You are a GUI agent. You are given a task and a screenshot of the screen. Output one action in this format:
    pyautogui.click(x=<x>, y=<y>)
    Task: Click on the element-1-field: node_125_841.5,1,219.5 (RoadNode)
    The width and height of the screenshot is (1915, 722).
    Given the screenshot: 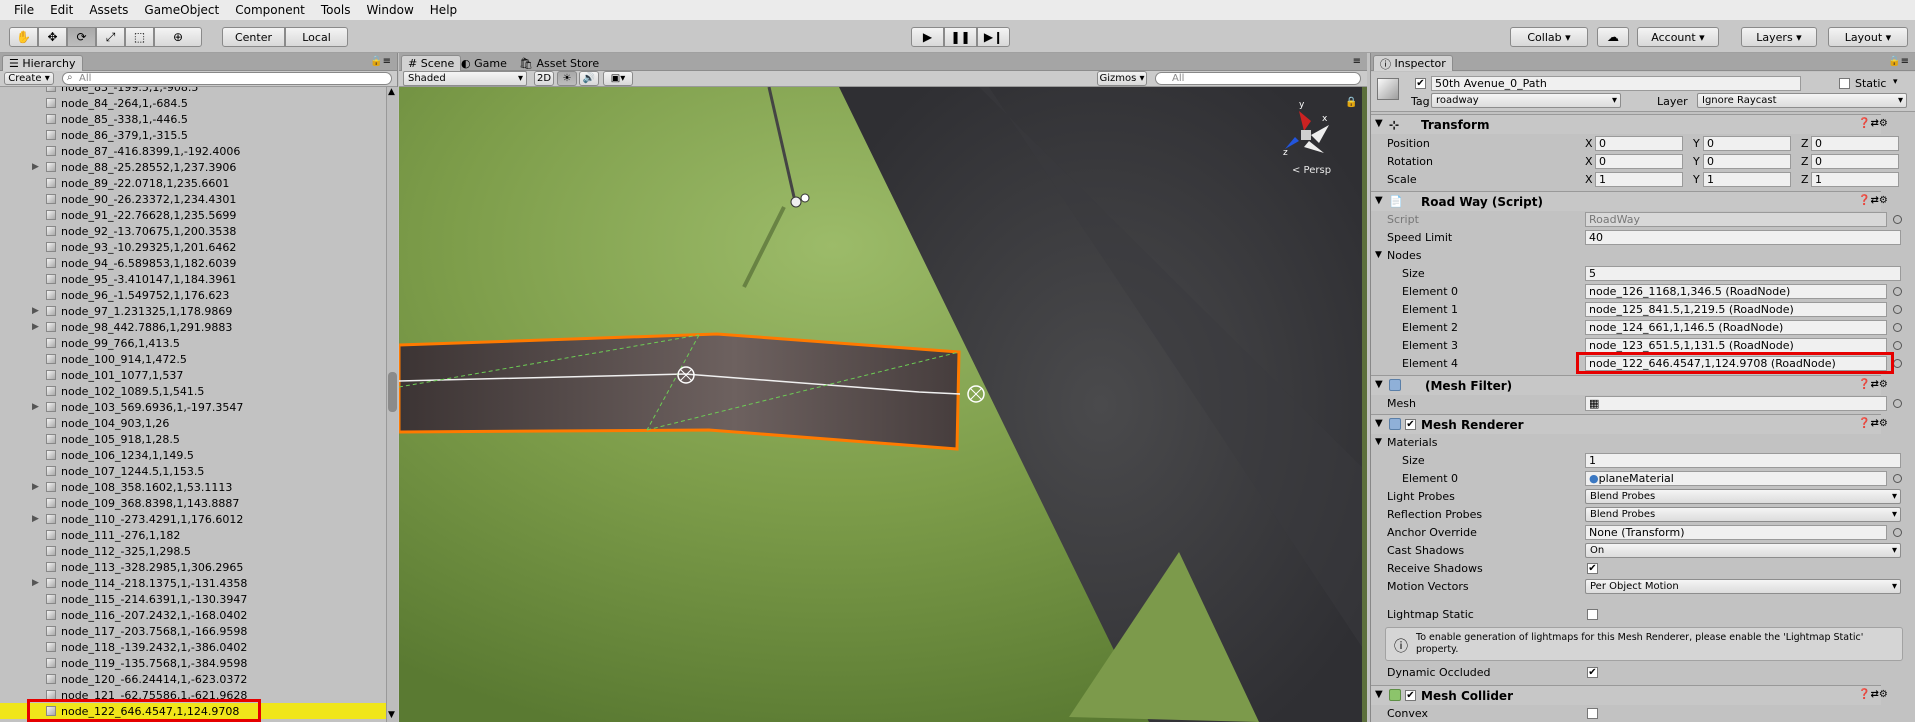 What is the action you would take?
    pyautogui.click(x=1736, y=309)
    